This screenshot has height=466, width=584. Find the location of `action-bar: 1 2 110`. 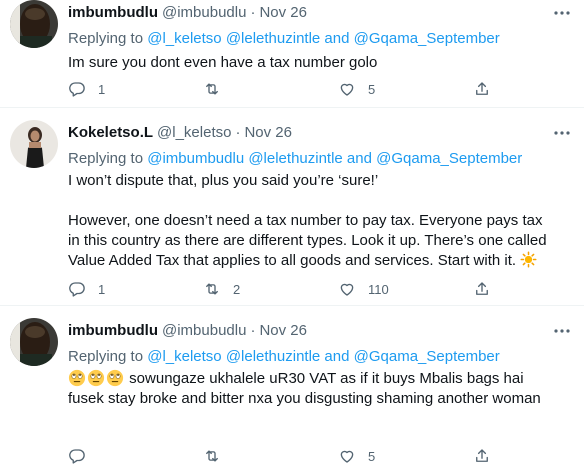

action-bar: 1 2 110 is located at coordinates (288, 289).